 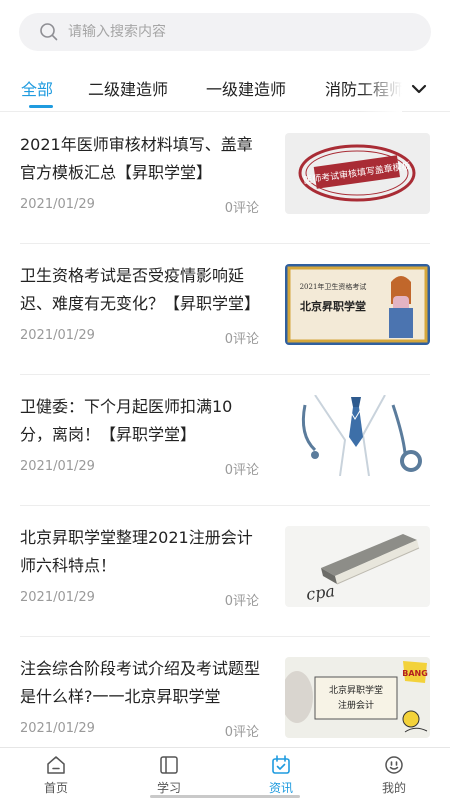 I want to click on smiley-face-icon, so click(x=394, y=765).